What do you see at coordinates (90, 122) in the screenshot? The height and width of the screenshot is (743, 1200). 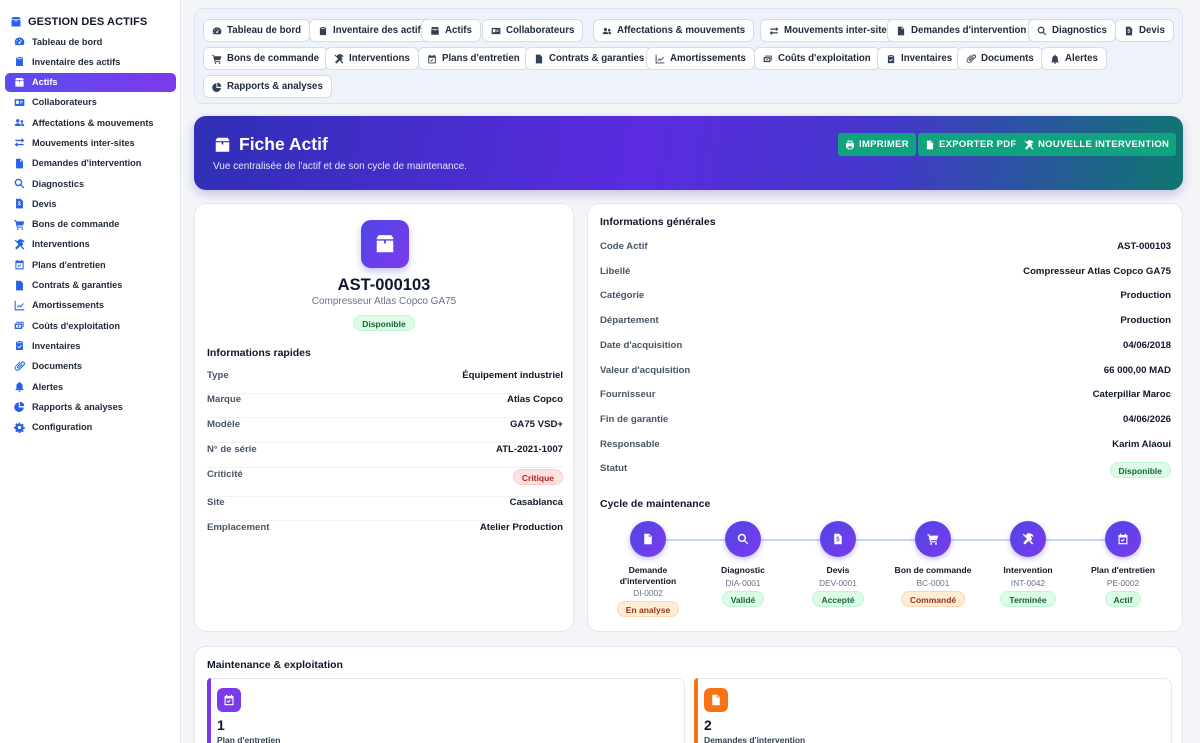 I see `sidebar-item-affectations-mouvements: Affectations & mouvements` at bounding box center [90, 122].